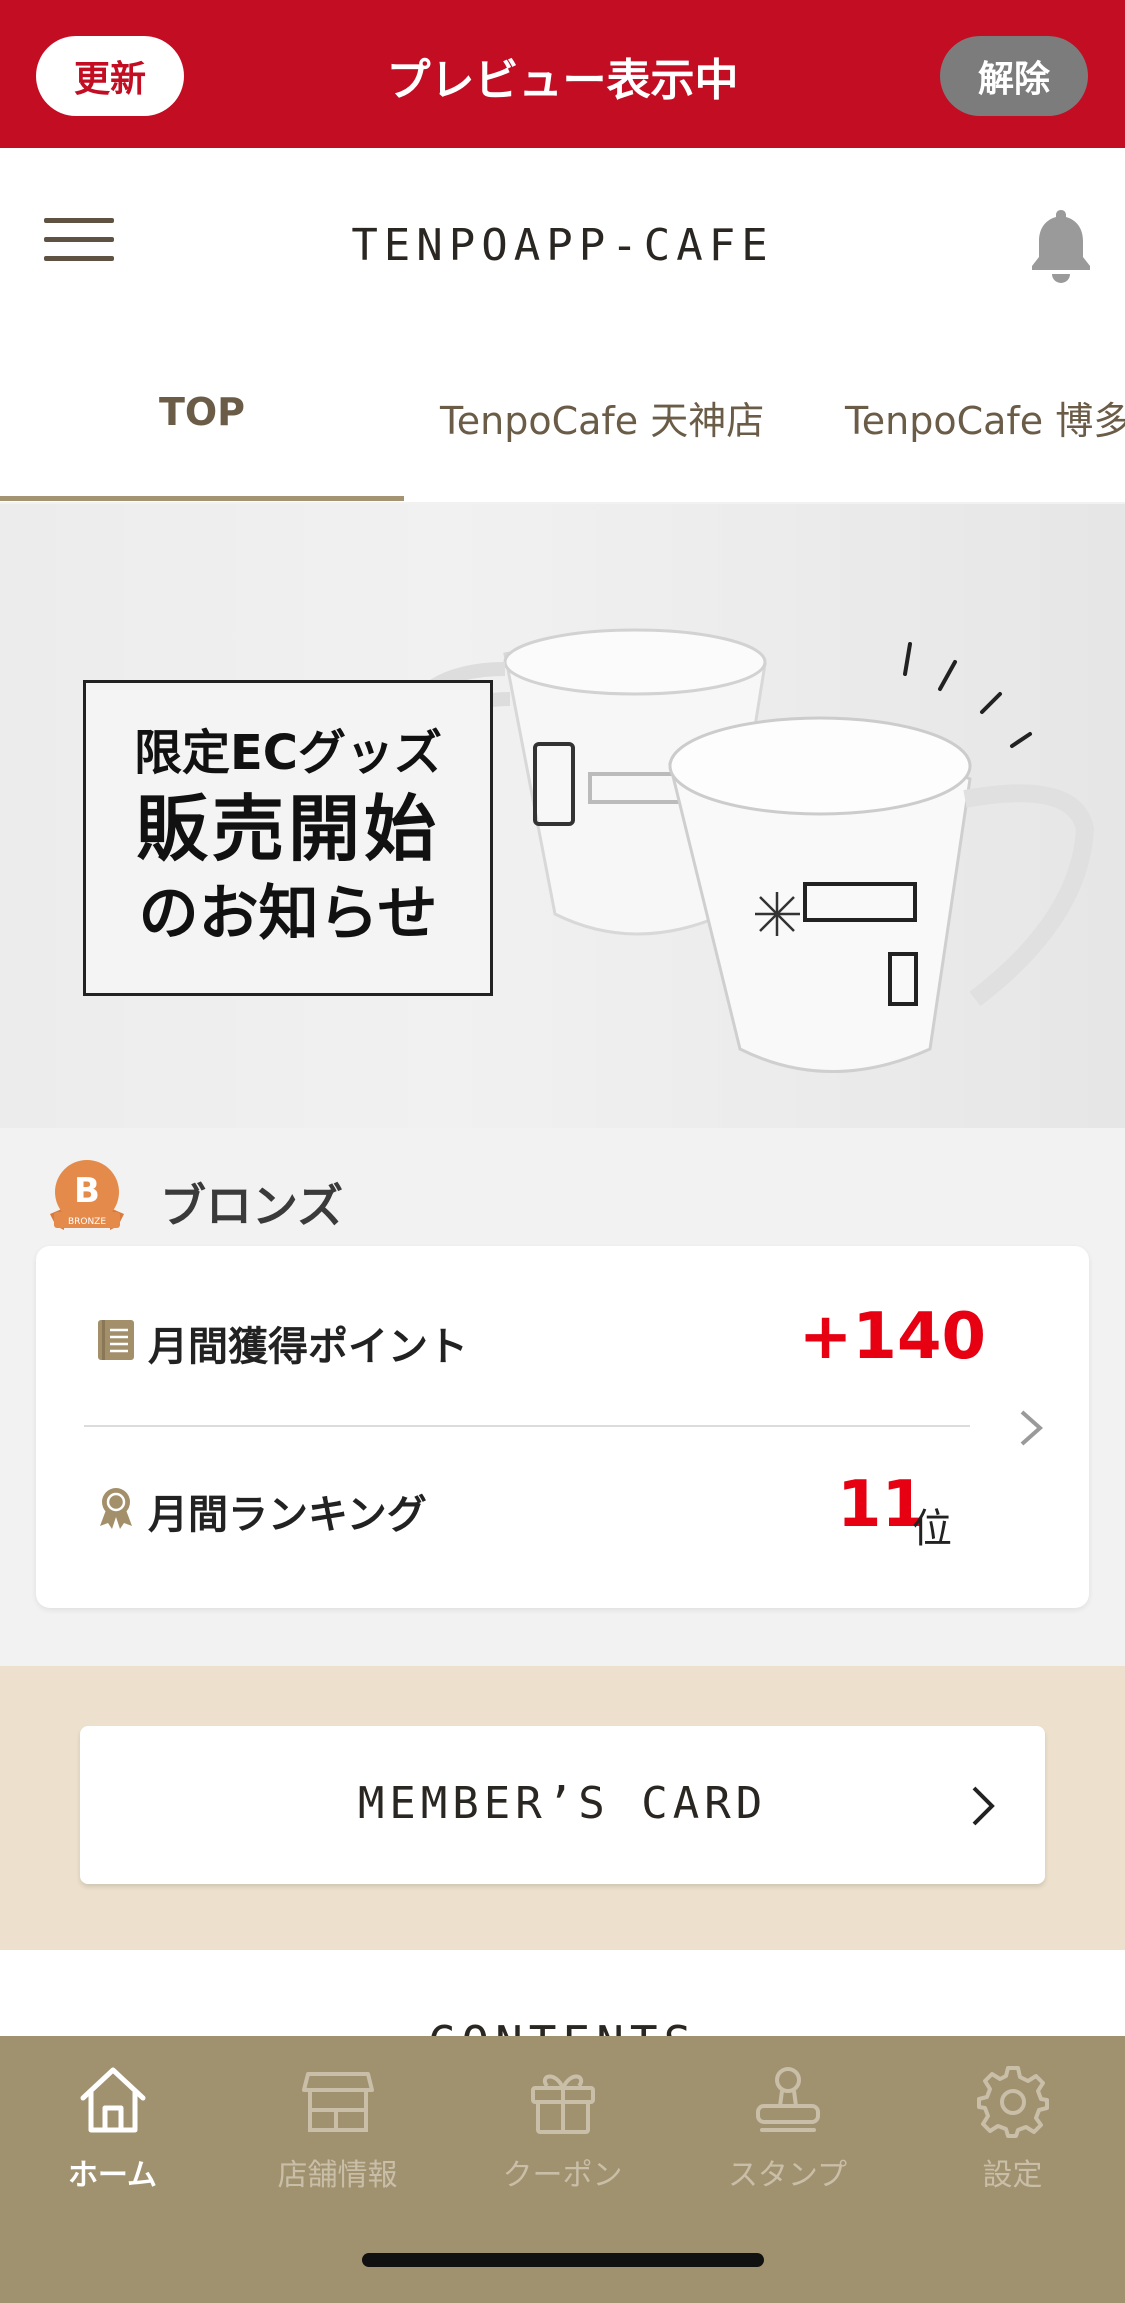  Describe the element at coordinates (562, 2137) in the screenshot. I see `nav-coupon: クーポン` at that location.